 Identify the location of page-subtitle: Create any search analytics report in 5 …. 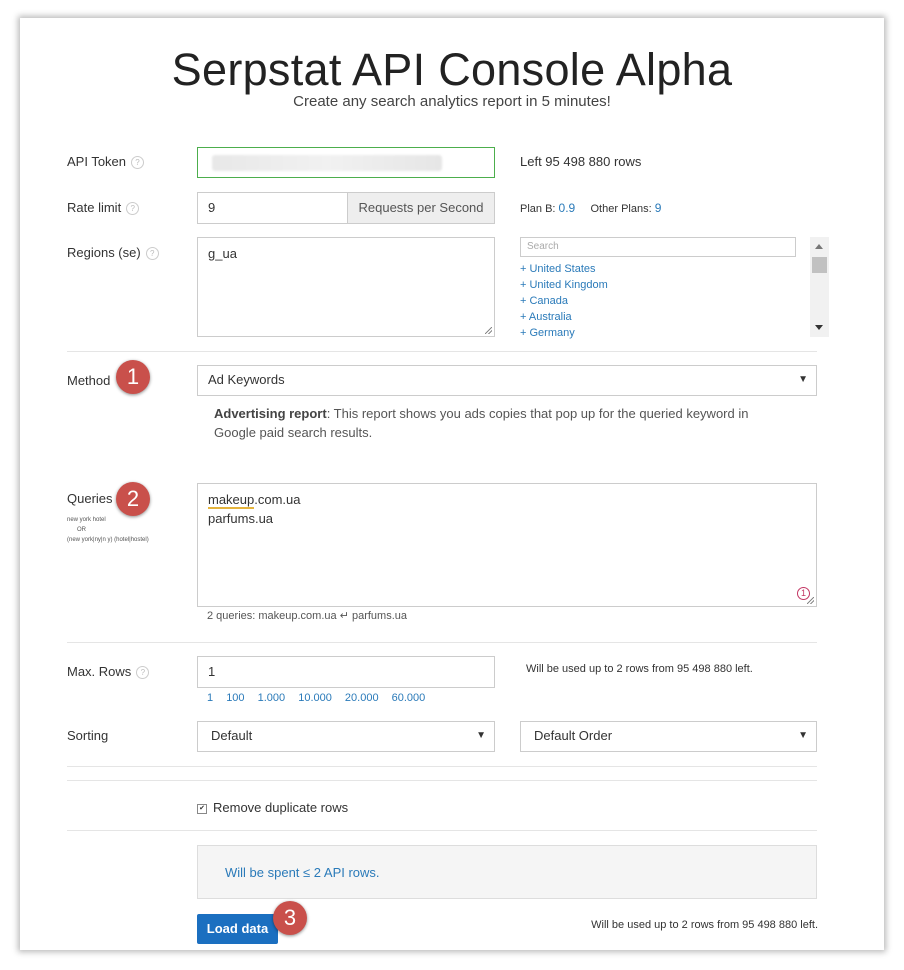
(452, 101).